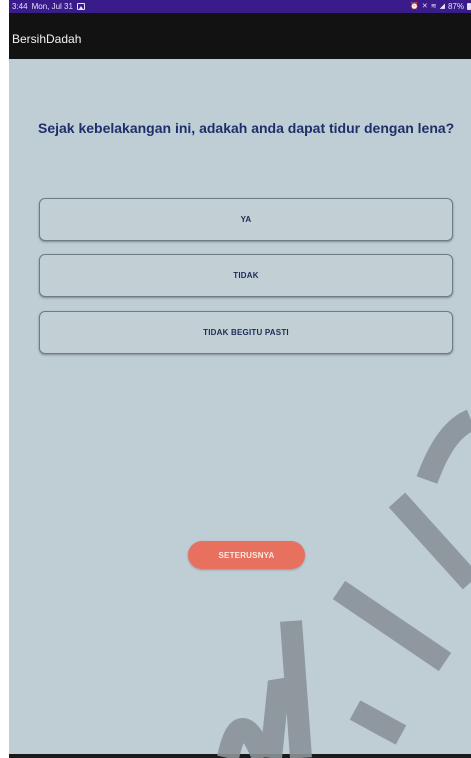 The image size is (471, 758). I want to click on option-tidak-begitu-pasti-button: TIDAK BEGITU PASTI, so click(246, 332).